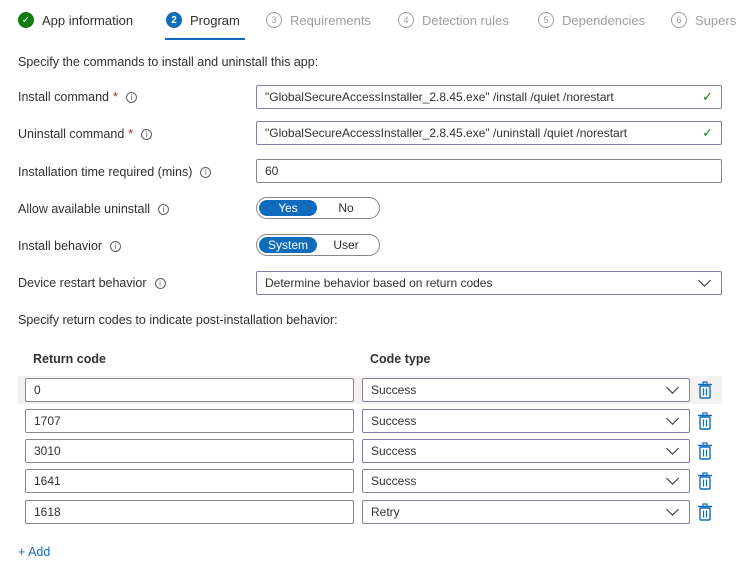  What do you see at coordinates (47, 512) in the screenshot?
I see `field-value: 1618` at bounding box center [47, 512].